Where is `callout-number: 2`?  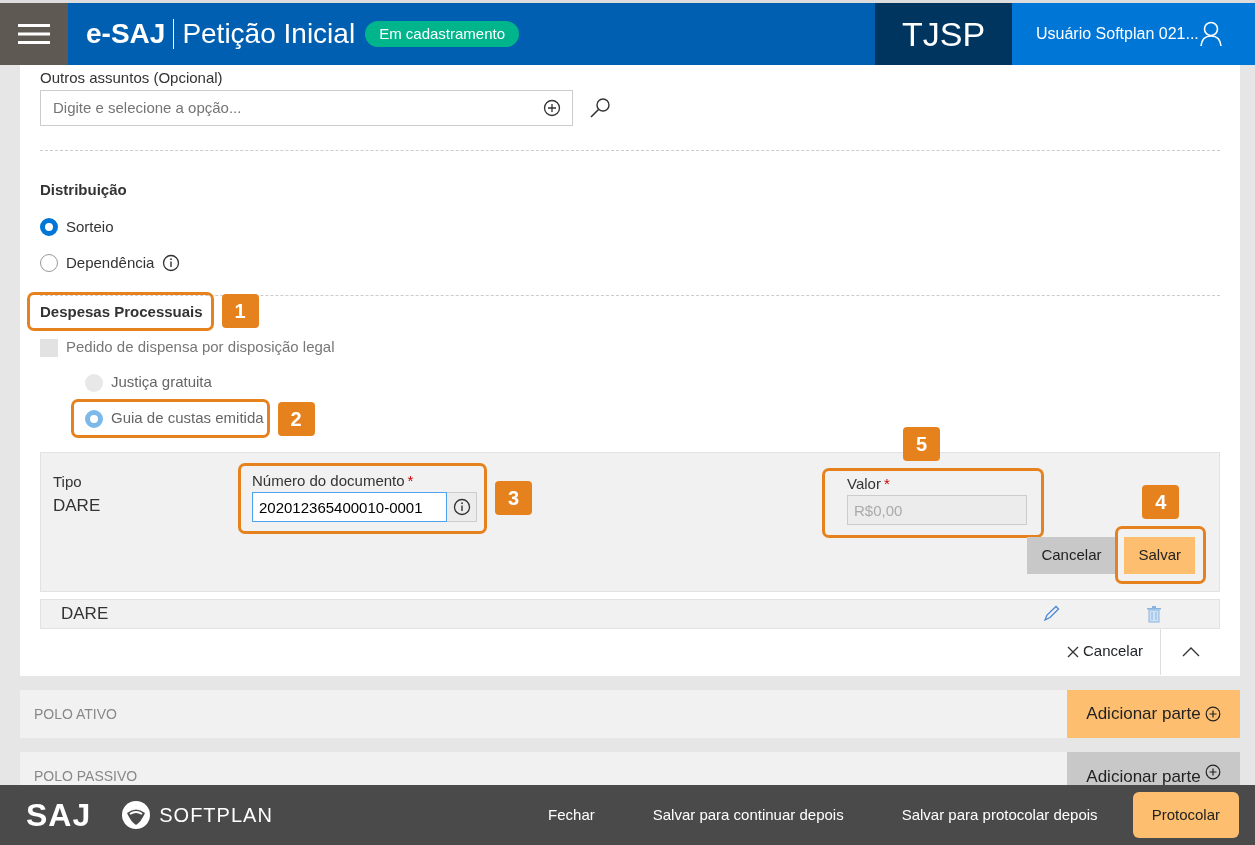
callout-number: 2 is located at coordinates (296, 418).